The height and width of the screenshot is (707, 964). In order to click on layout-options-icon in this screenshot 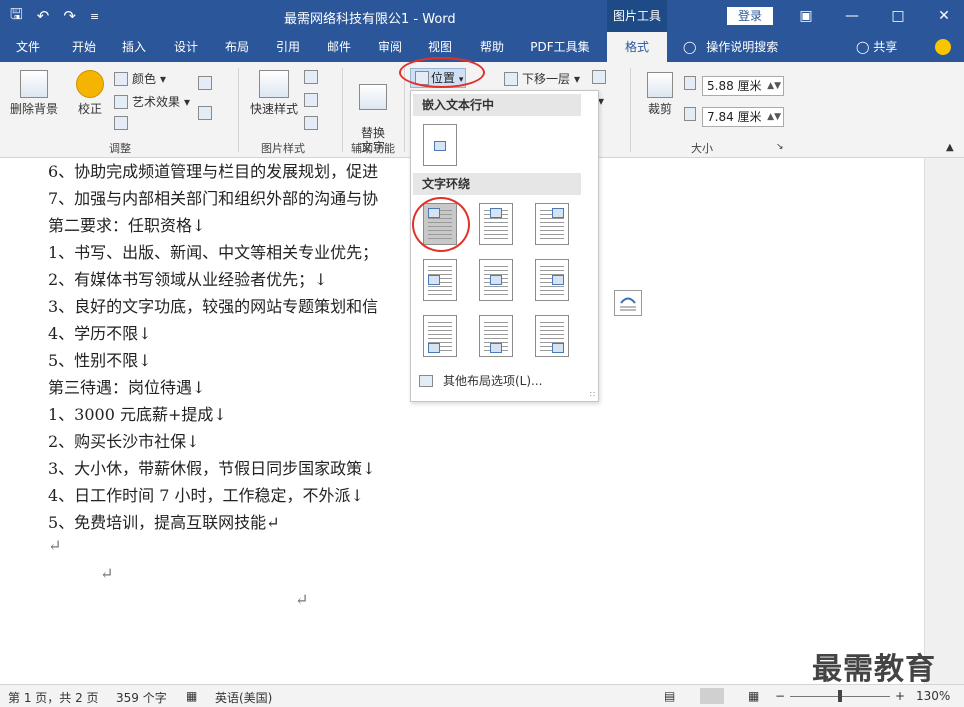, I will do `click(628, 303)`.